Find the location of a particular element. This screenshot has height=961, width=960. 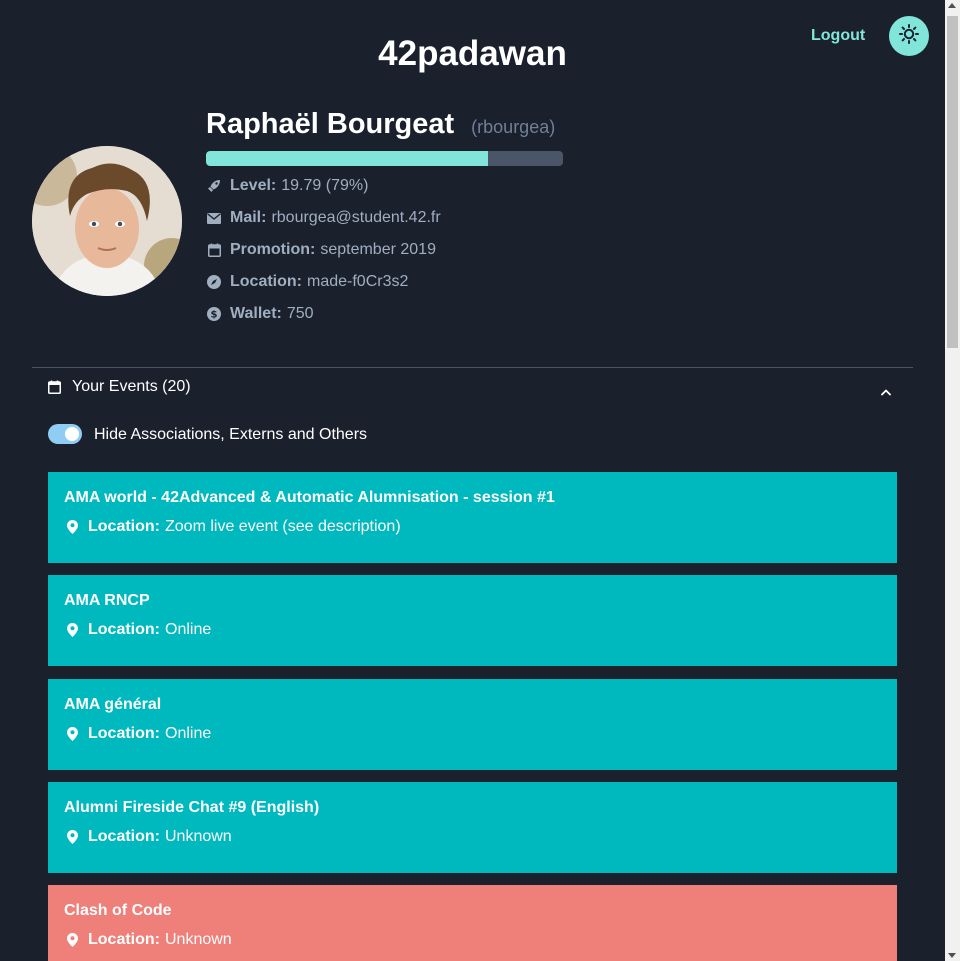

level-row: Level: 19.79 (79%) is located at coordinates (287, 186).